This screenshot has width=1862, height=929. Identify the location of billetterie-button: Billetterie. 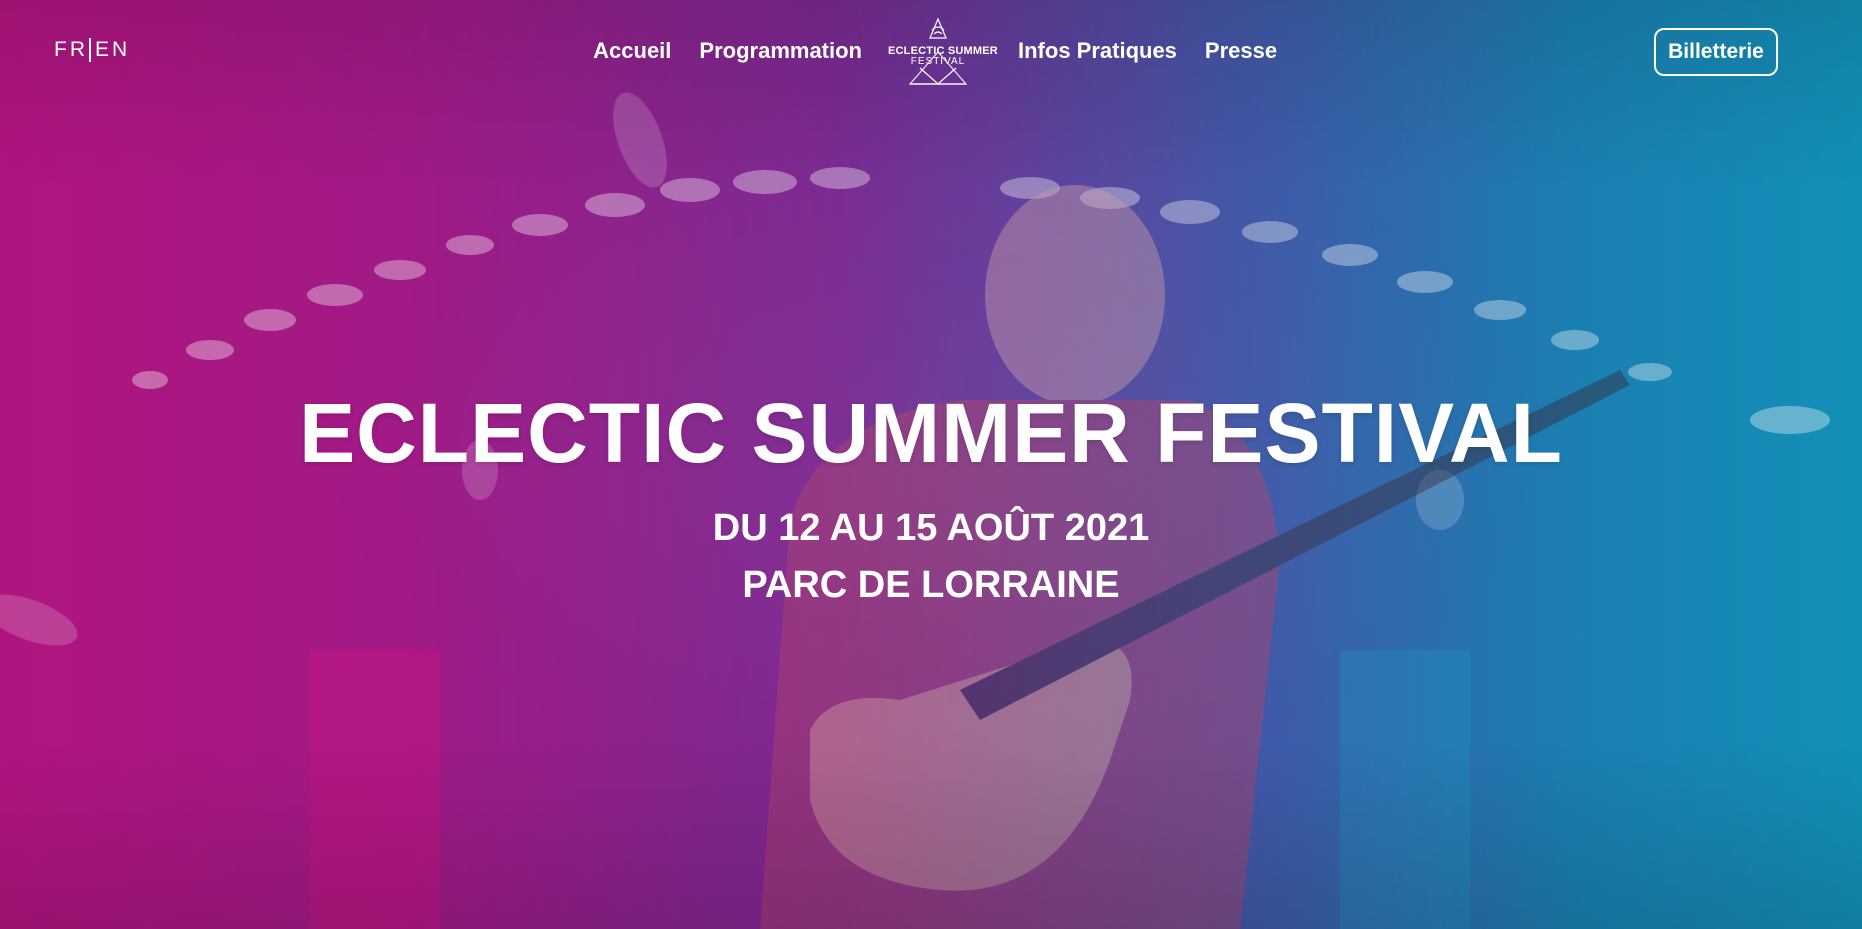
(1716, 52).